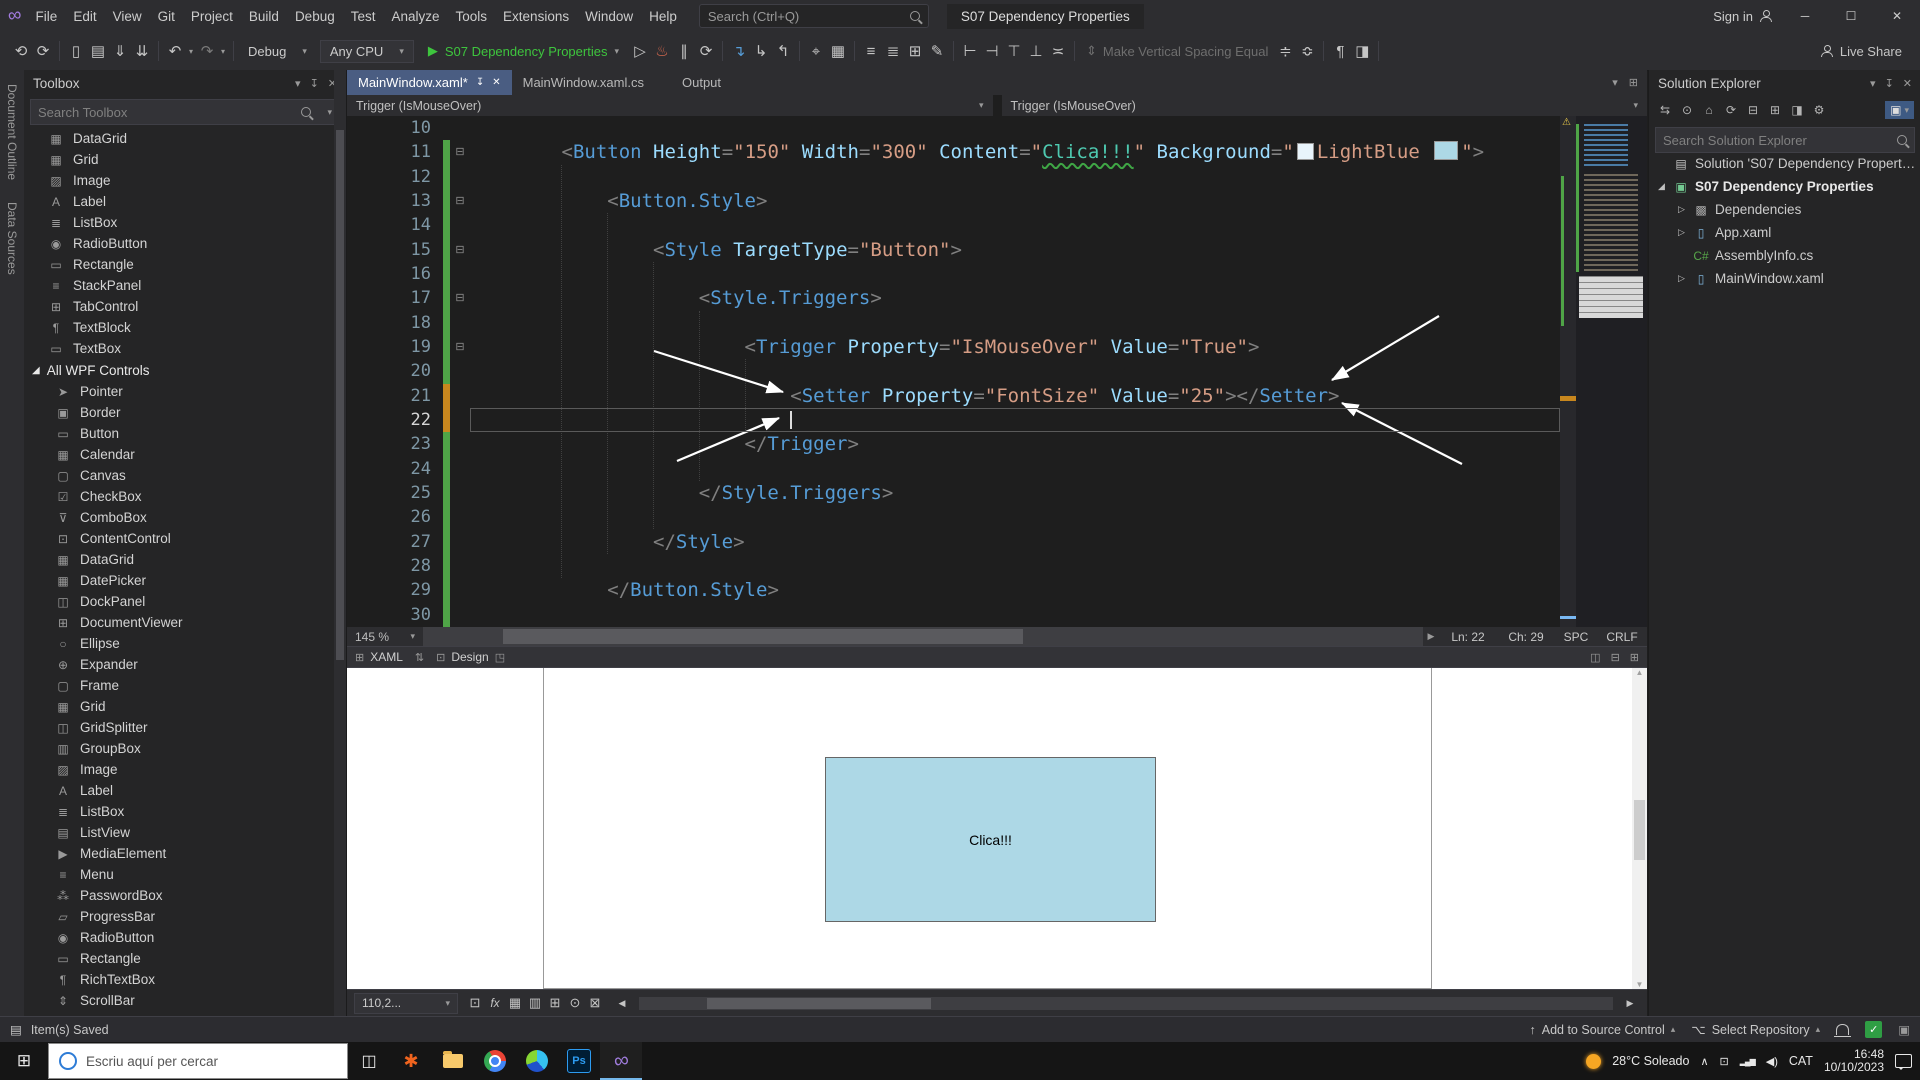 The image size is (1920, 1080). Describe the element at coordinates (1843, 1030) in the screenshot. I see `notifications-bell-icon` at that location.